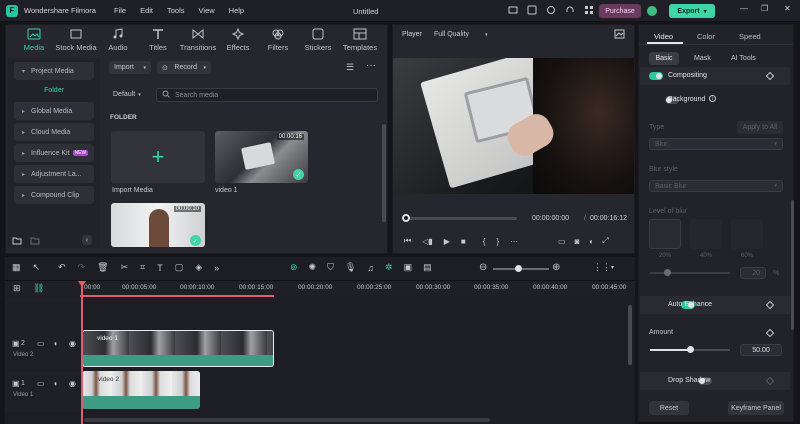 The height and width of the screenshot is (424, 800). Describe the element at coordinates (664, 58) in the screenshot. I see `subtab-basic: Basic` at that location.